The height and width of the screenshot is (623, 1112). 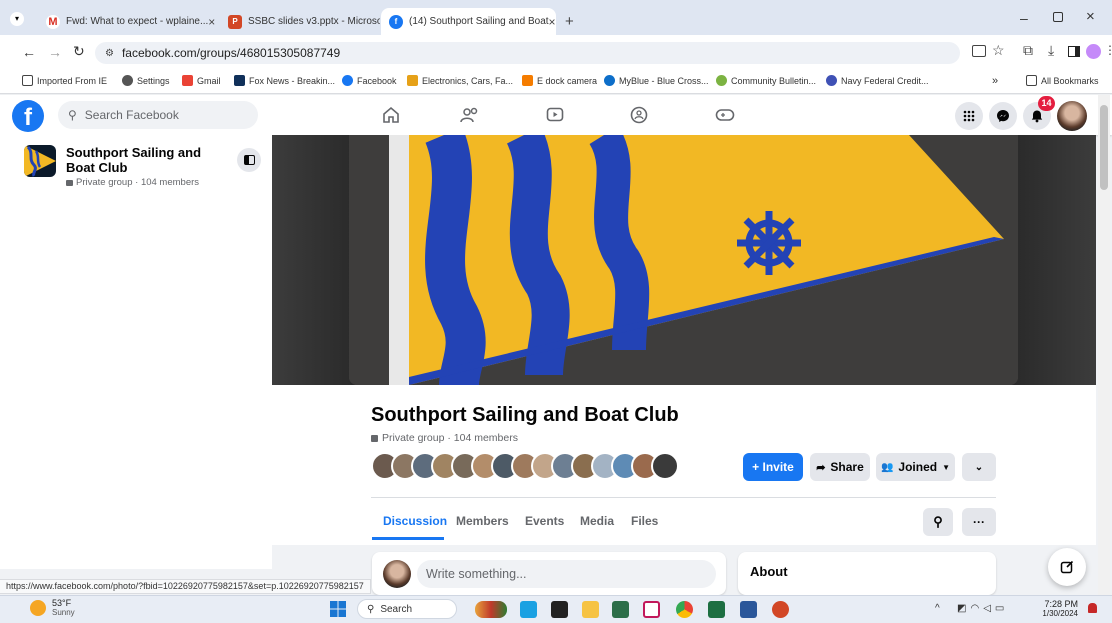 What do you see at coordinates (559, 80) in the screenshot?
I see `bookmark-e-dock-camera: E dock camera` at bounding box center [559, 80].